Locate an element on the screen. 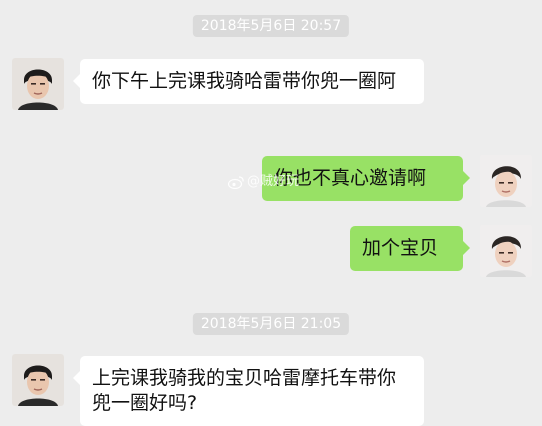 This screenshot has width=542, height=426. message-bubble-incoming: 你下午上完课我骑哈雷带你兜一圈阿 is located at coordinates (248, 81).